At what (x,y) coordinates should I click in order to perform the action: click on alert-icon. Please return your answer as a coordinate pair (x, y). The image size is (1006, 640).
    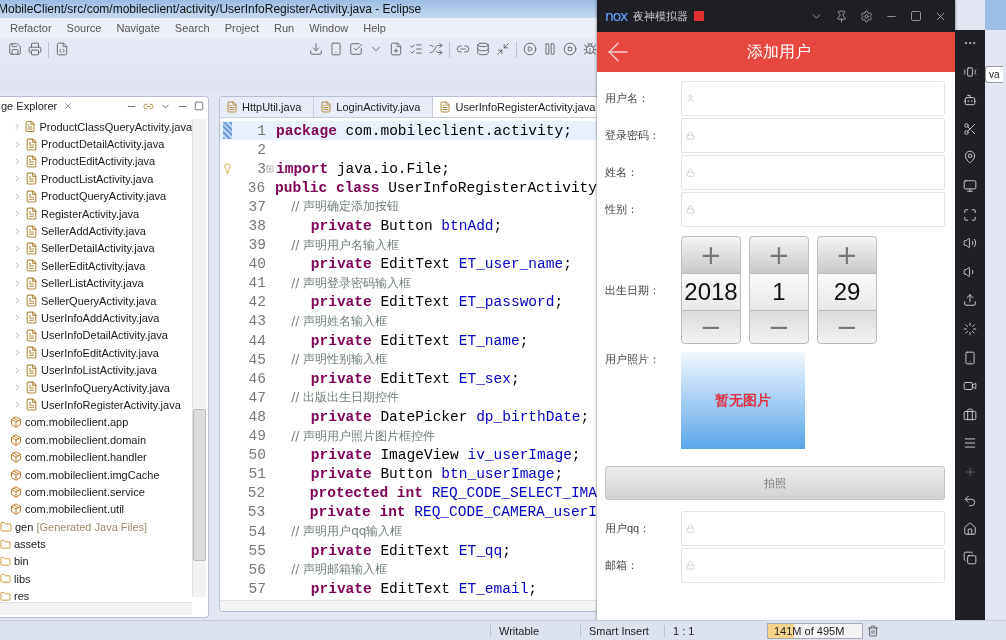
    Looking at the image, I should click on (699, 16).